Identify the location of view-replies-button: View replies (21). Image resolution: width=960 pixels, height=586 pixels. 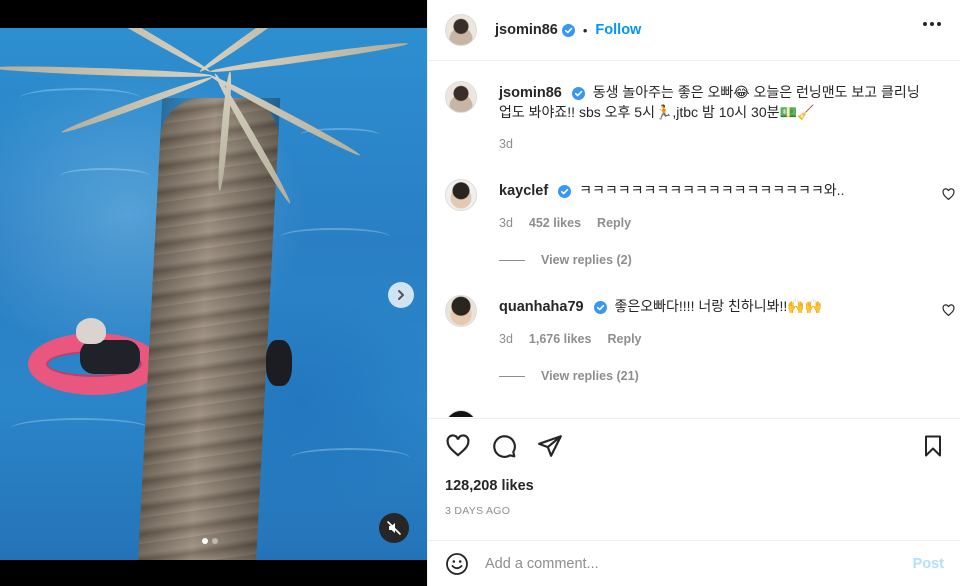
(569, 376).